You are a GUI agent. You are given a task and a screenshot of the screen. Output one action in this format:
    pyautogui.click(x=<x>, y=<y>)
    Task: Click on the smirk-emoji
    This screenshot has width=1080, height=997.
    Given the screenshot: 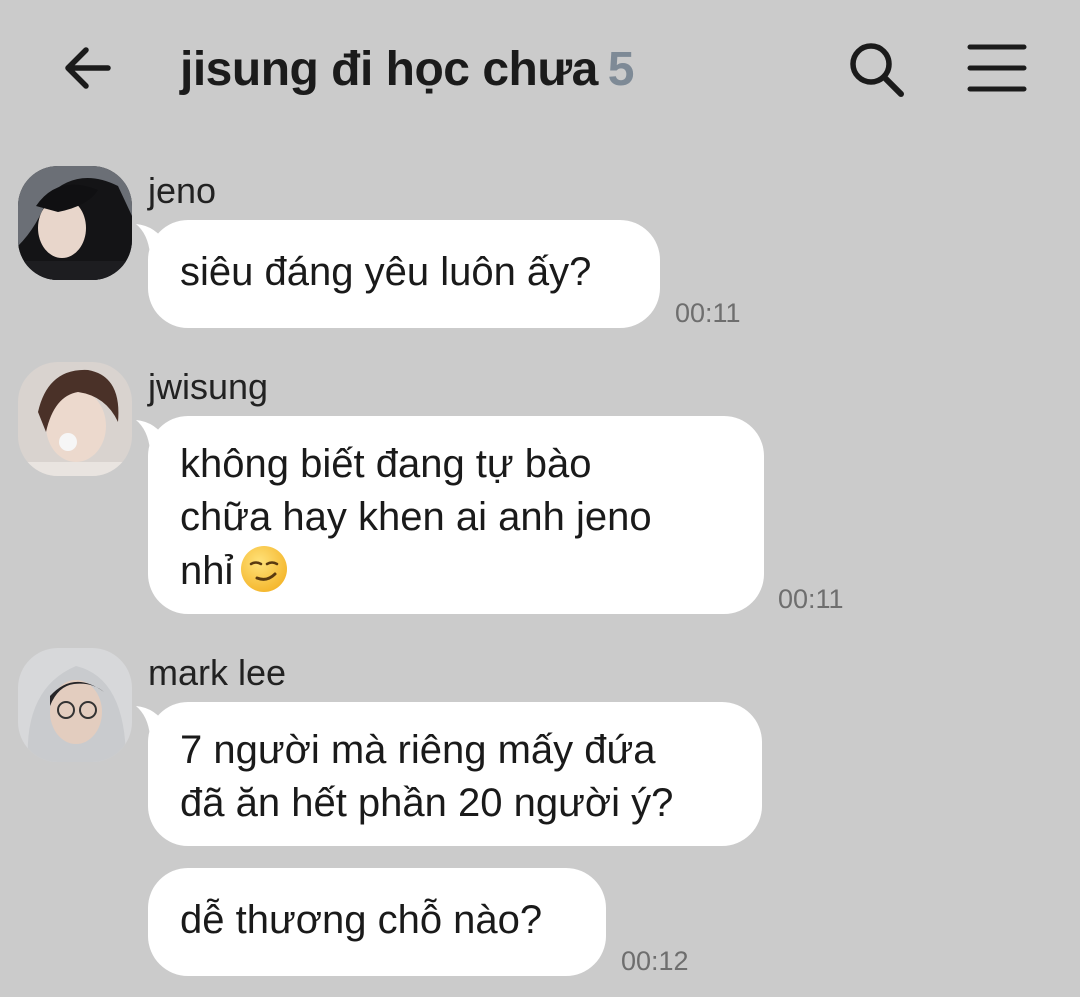 What is the action you would take?
    pyautogui.click(x=264, y=569)
    